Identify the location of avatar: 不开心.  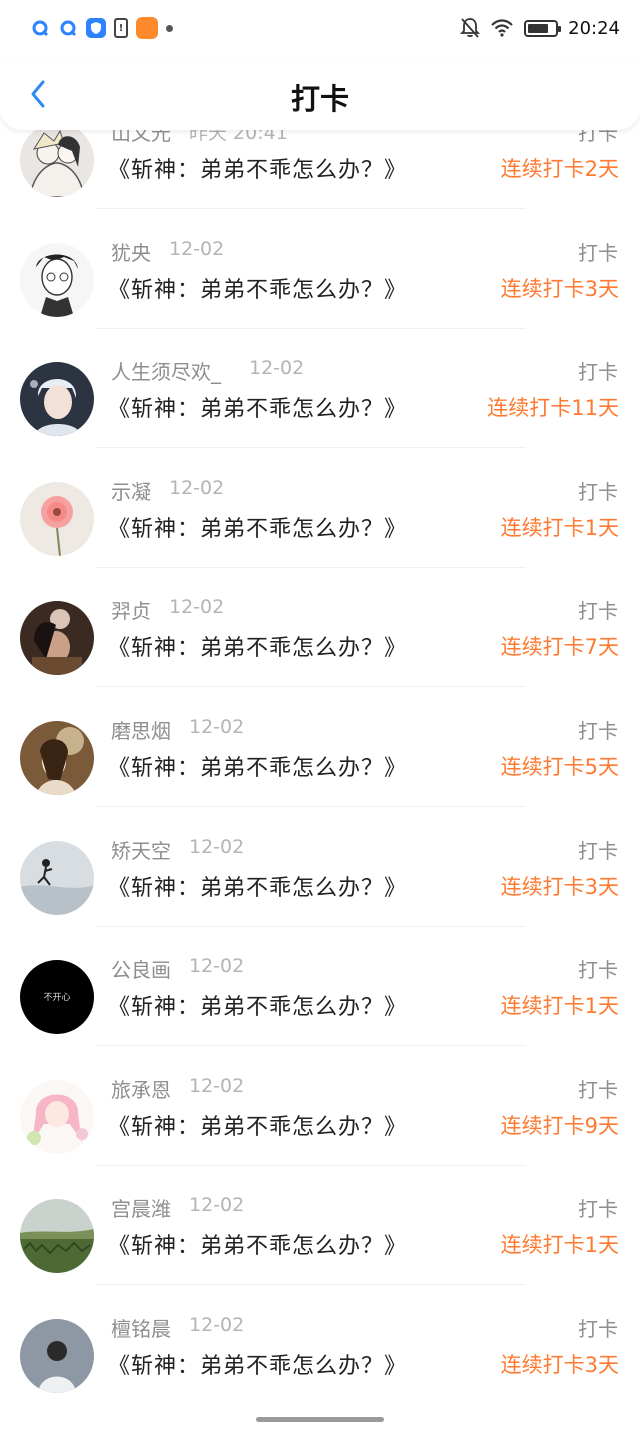
(57, 997).